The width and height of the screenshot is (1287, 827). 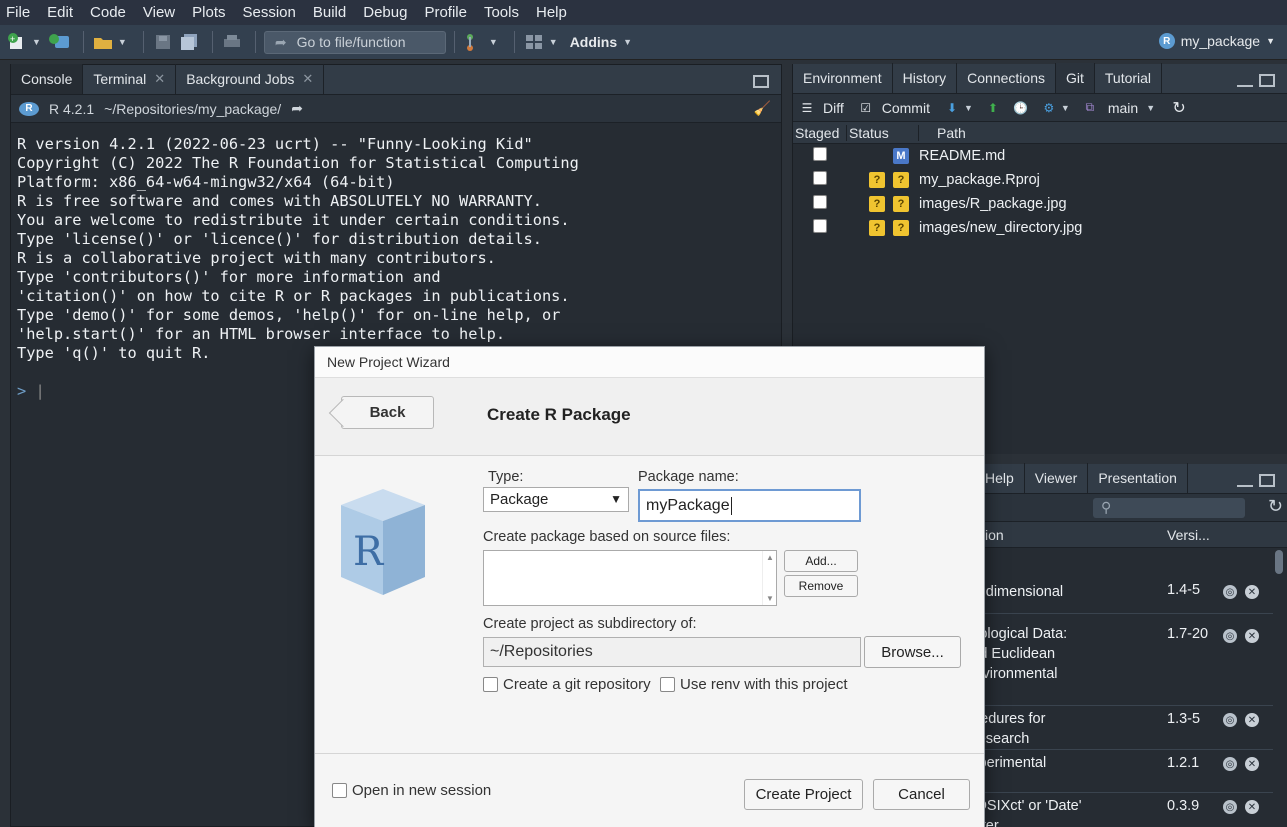 I want to click on scrollbar, so click(x=1279, y=562).